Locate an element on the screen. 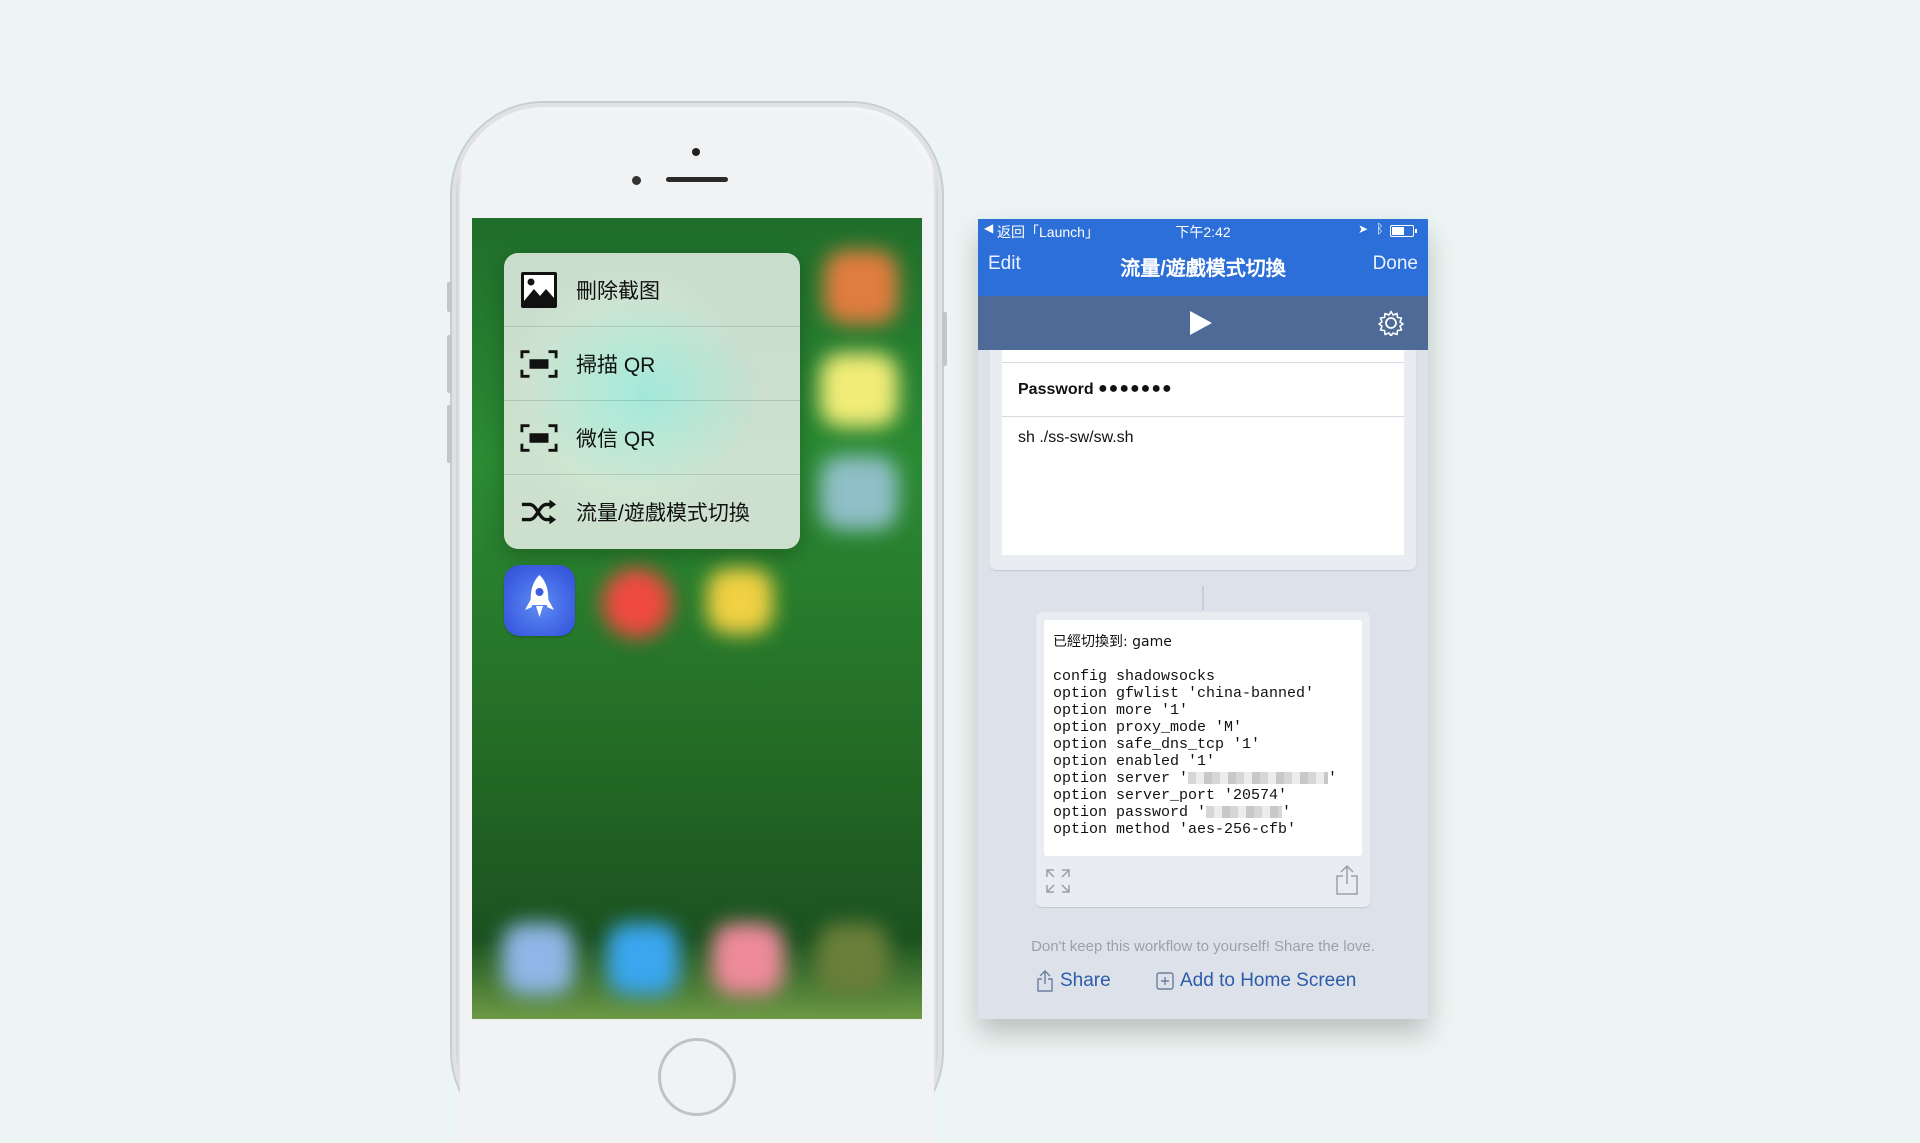  volume-up-button is located at coordinates (449, 364).